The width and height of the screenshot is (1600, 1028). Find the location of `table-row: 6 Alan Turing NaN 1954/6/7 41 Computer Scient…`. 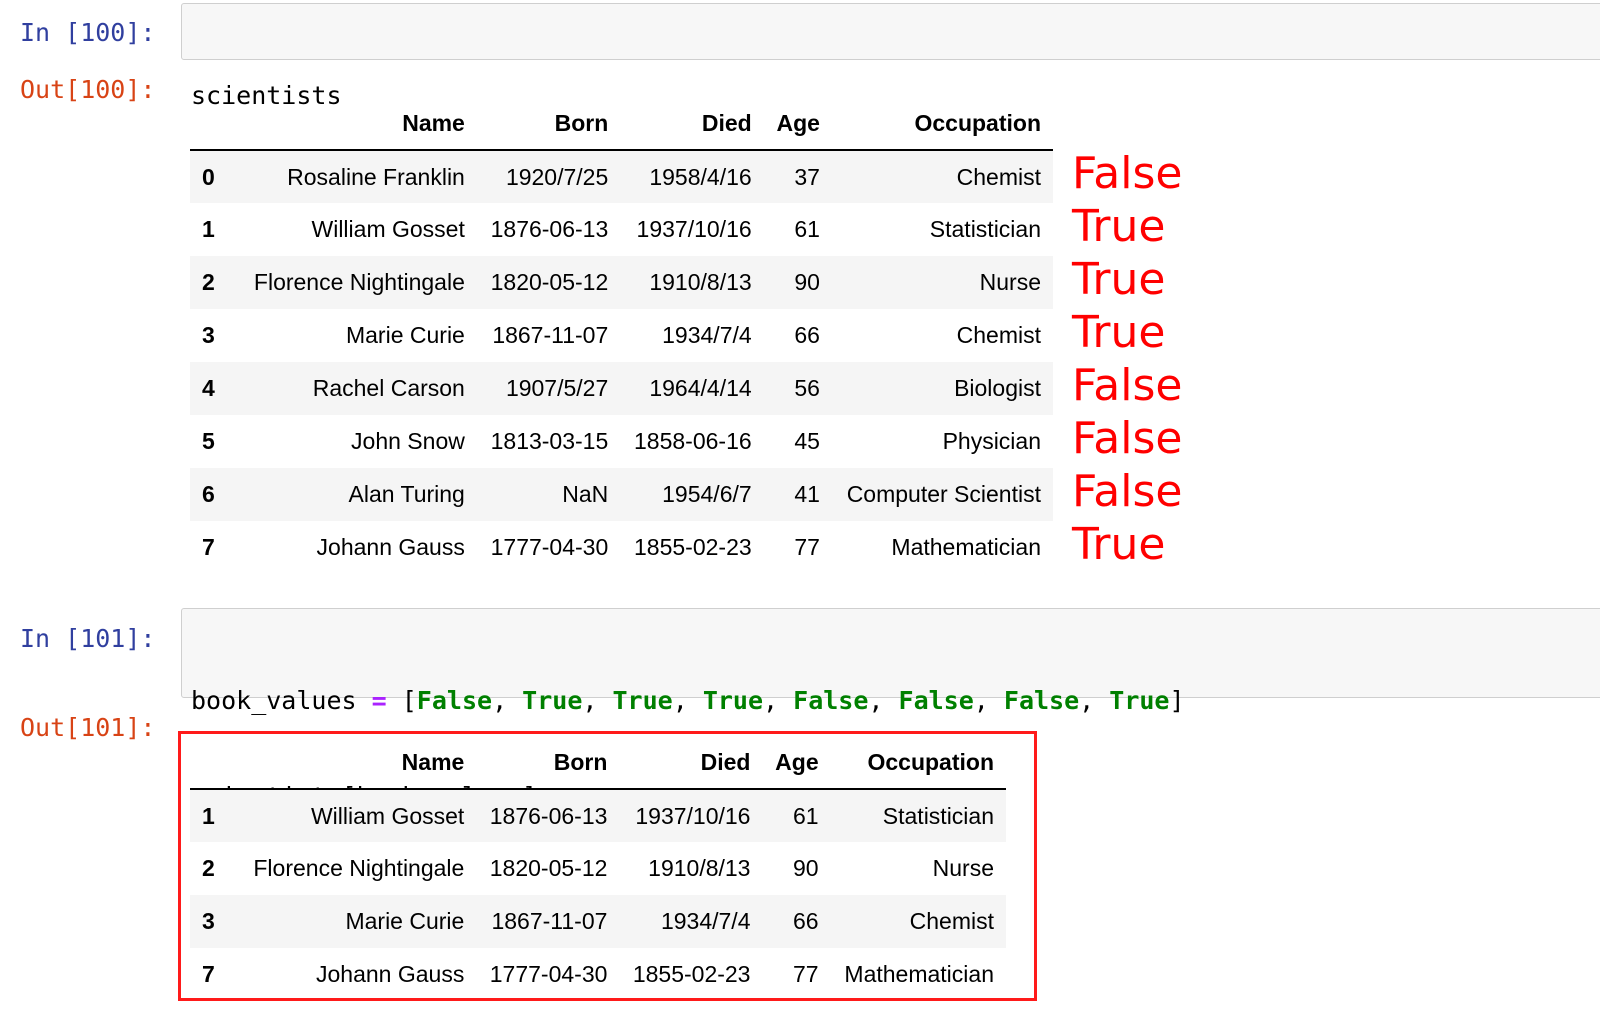

table-row: 6 Alan Turing NaN 1954/6/7 41 Computer Scient… is located at coordinates (621, 494).